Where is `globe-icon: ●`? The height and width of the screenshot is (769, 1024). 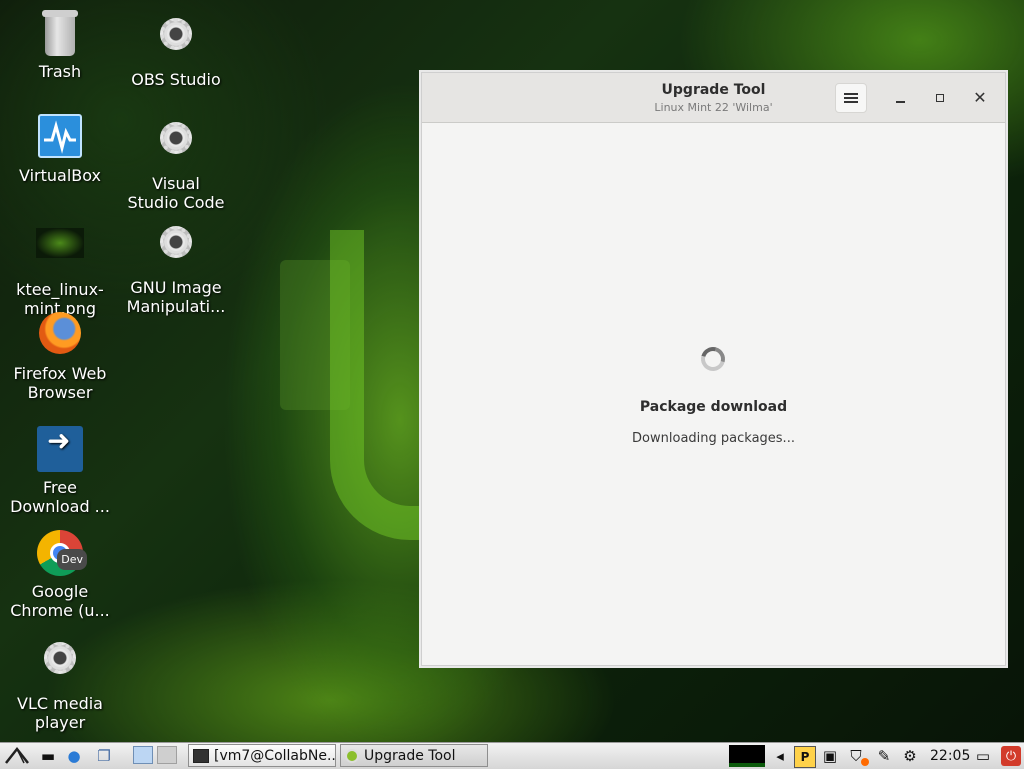
globe-icon: ● is located at coordinates (74, 756).